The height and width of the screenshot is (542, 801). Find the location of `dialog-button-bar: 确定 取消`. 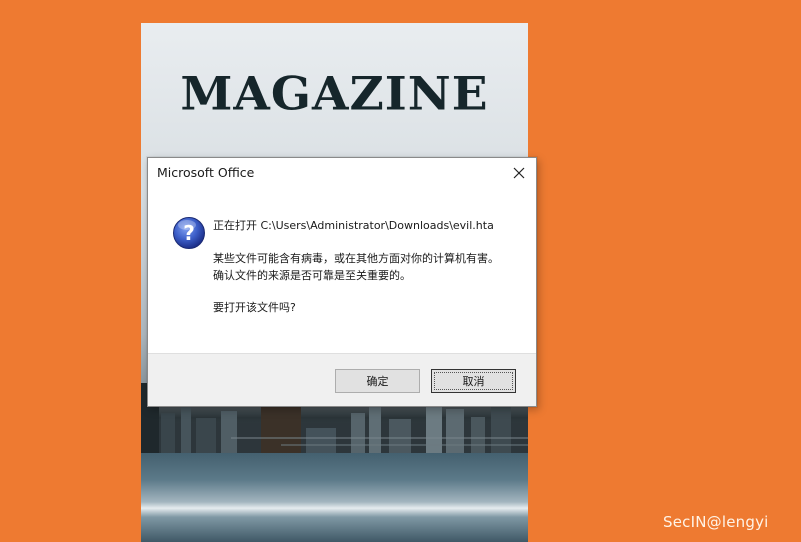

dialog-button-bar: 确定 取消 is located at coordinates (342, 379).